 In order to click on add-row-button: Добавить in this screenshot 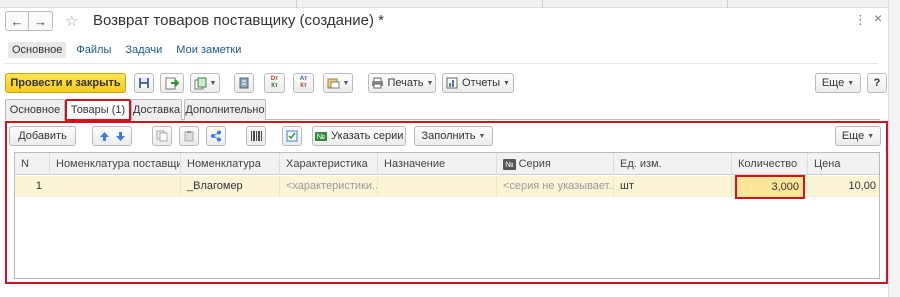, I will do `click(42, 136)`.